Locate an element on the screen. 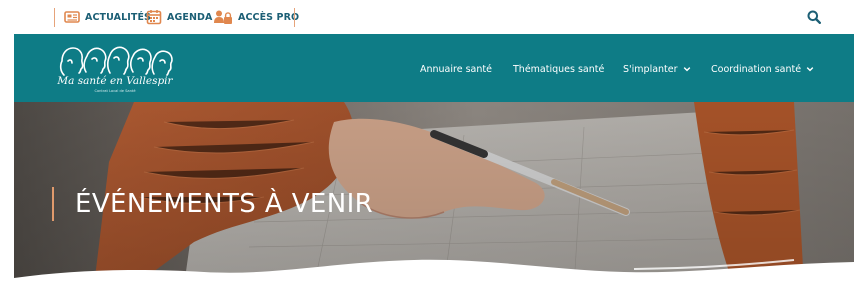  topbar-link-actualites: ACTUALITÉS is located at coordinates (107, 17).